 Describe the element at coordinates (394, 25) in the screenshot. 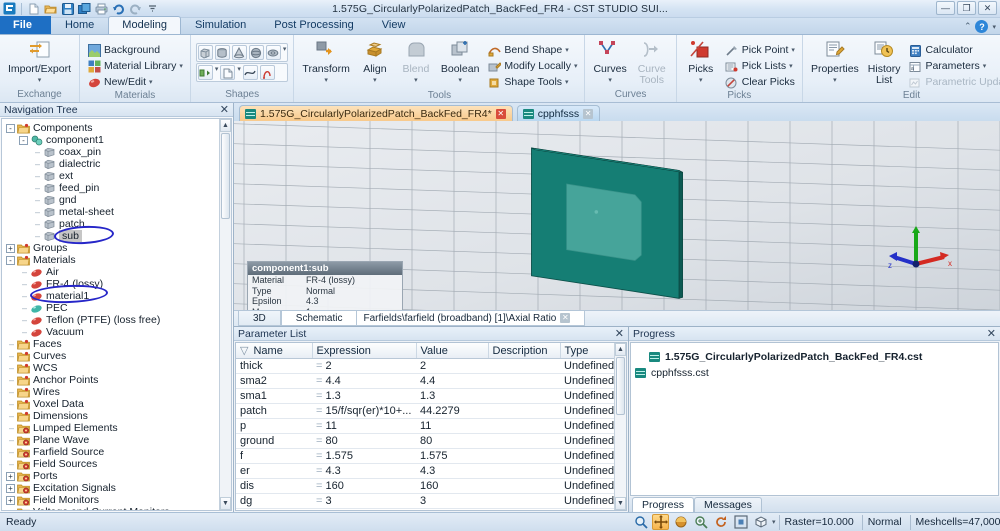

I see `ribbon-tab-view: View` at that location.